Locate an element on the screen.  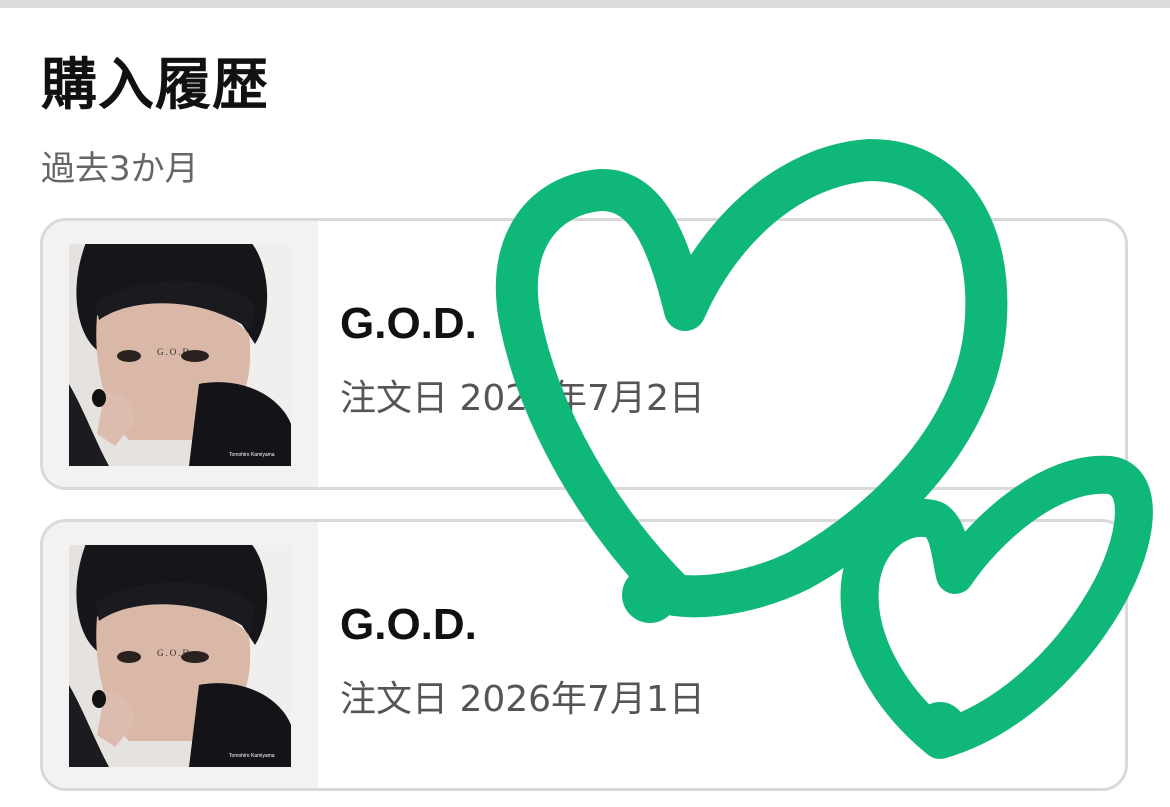
period-label: 過去3か月 is located at coordinates (120, 169).